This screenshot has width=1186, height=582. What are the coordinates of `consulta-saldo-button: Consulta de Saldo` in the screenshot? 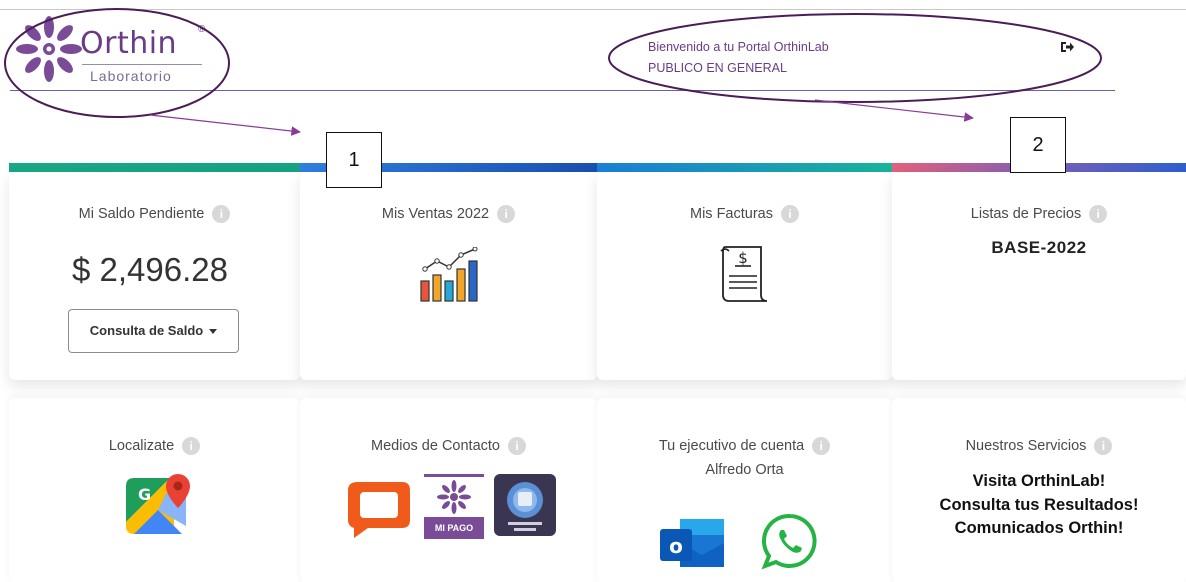 It's located at (153, 331).